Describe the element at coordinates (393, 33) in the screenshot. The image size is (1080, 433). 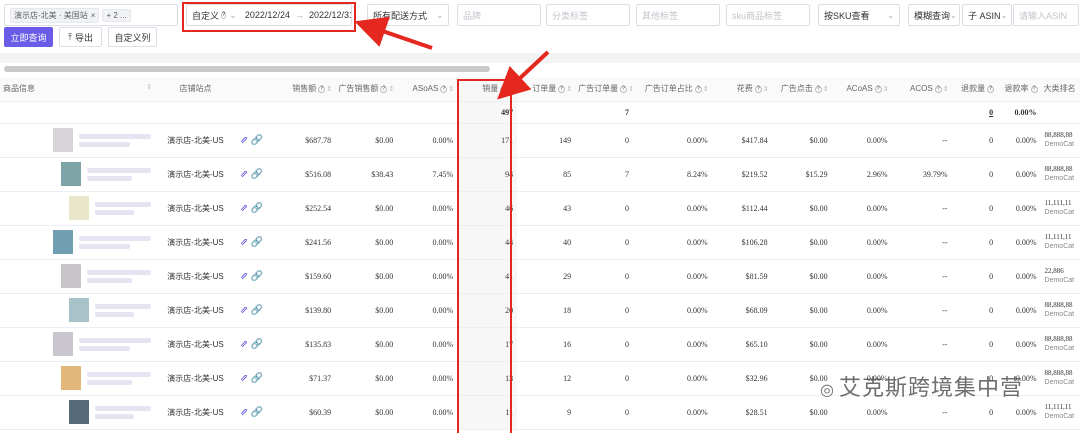
I see `arrow-to-date` at that location.